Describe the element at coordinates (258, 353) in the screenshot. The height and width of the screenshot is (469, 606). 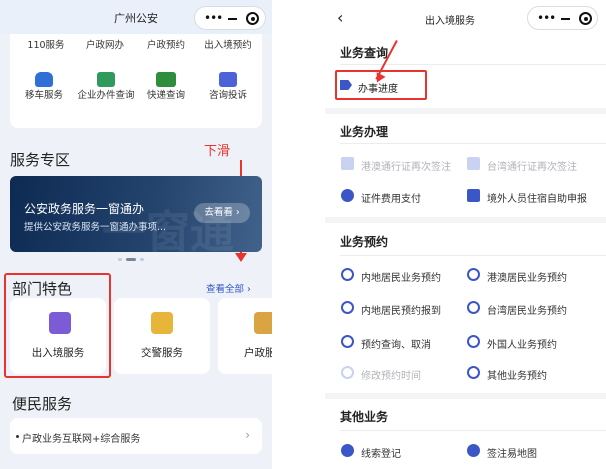
I see `dept-card-label: 户政服` at that location.